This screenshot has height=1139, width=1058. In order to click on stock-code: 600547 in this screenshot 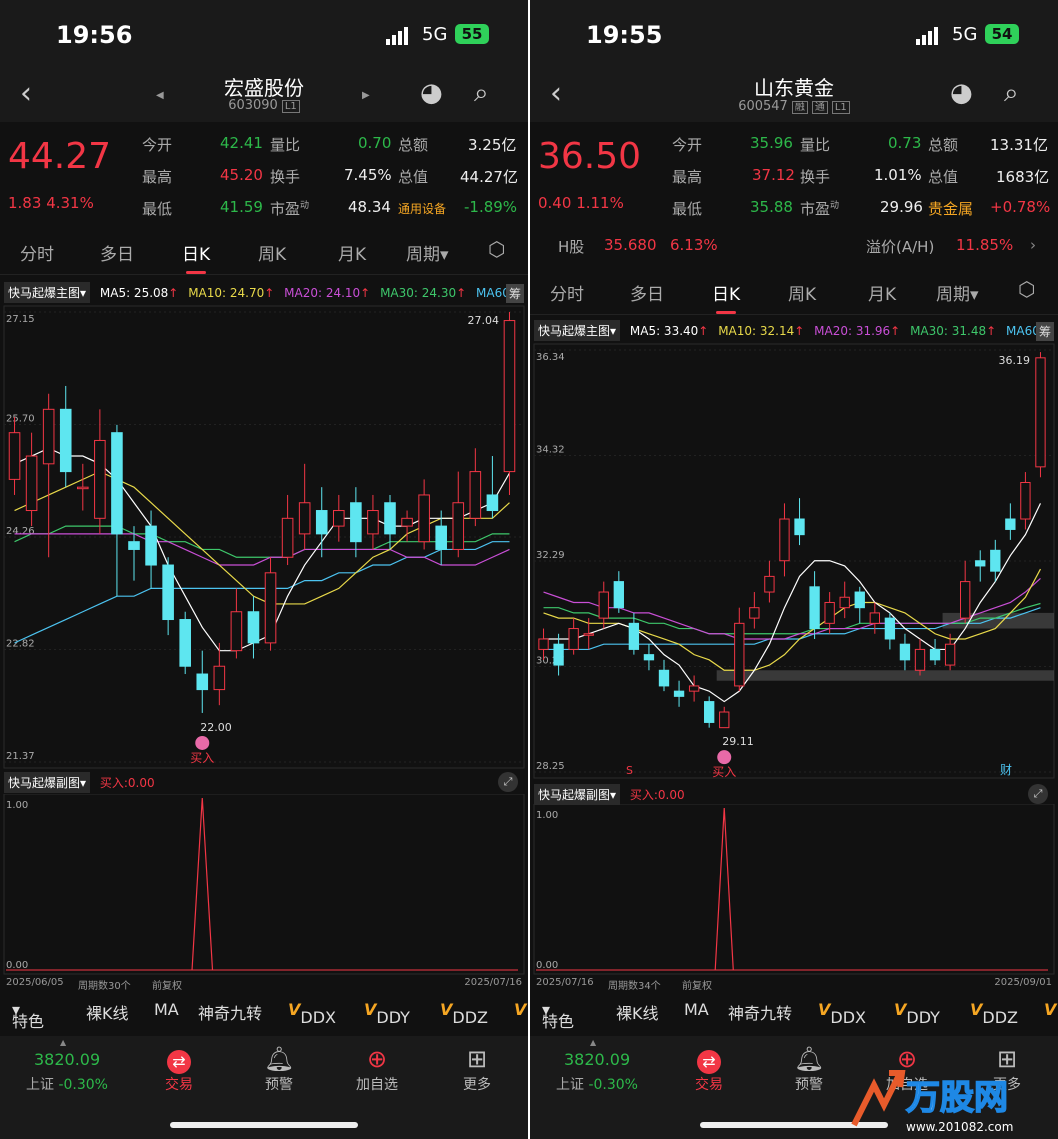, I will do `click(763, 106)`.